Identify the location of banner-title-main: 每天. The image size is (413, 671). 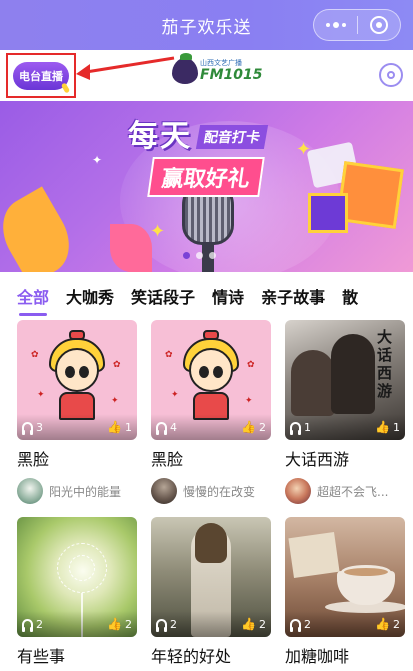
(160, 136).